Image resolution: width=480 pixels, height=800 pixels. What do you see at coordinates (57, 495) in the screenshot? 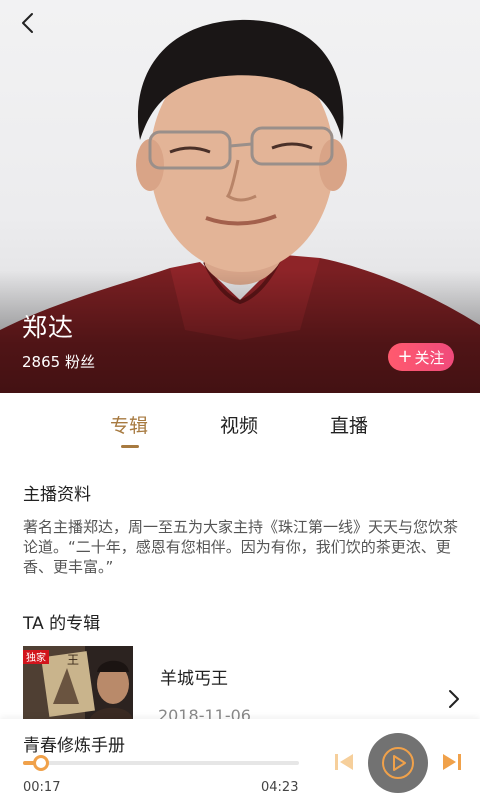
I see `profile-title: 主播资料` at bounding box center [57, 495].